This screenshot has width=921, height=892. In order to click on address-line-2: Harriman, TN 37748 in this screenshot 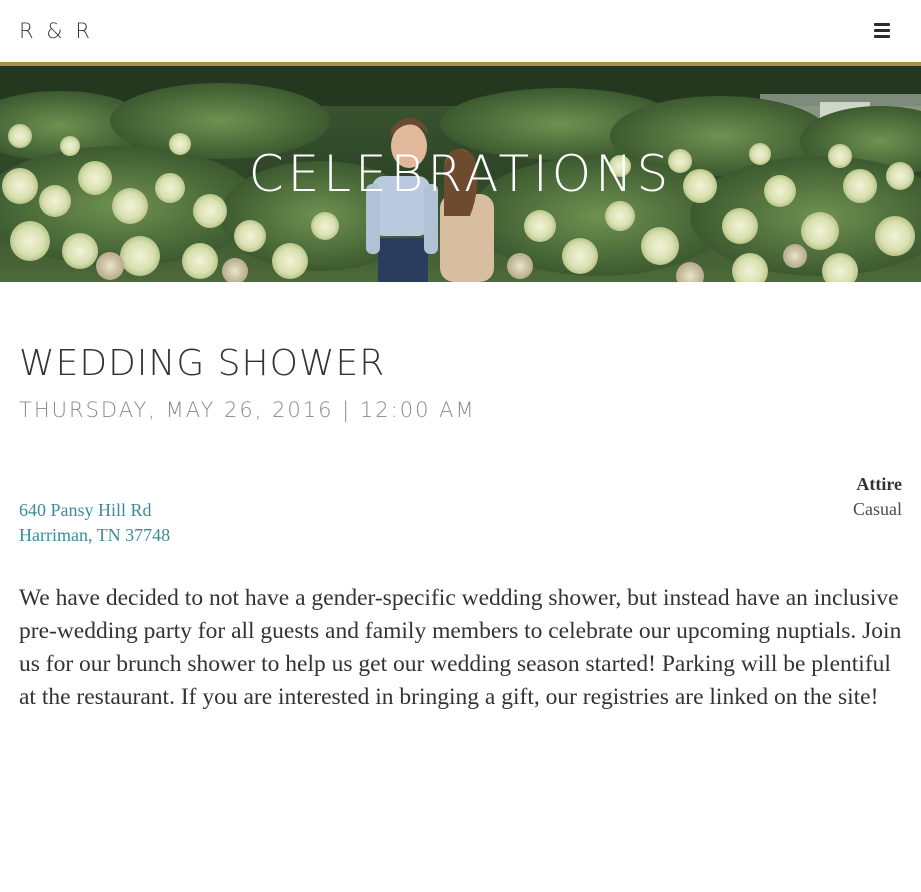, I will do `click(95, 535)`.